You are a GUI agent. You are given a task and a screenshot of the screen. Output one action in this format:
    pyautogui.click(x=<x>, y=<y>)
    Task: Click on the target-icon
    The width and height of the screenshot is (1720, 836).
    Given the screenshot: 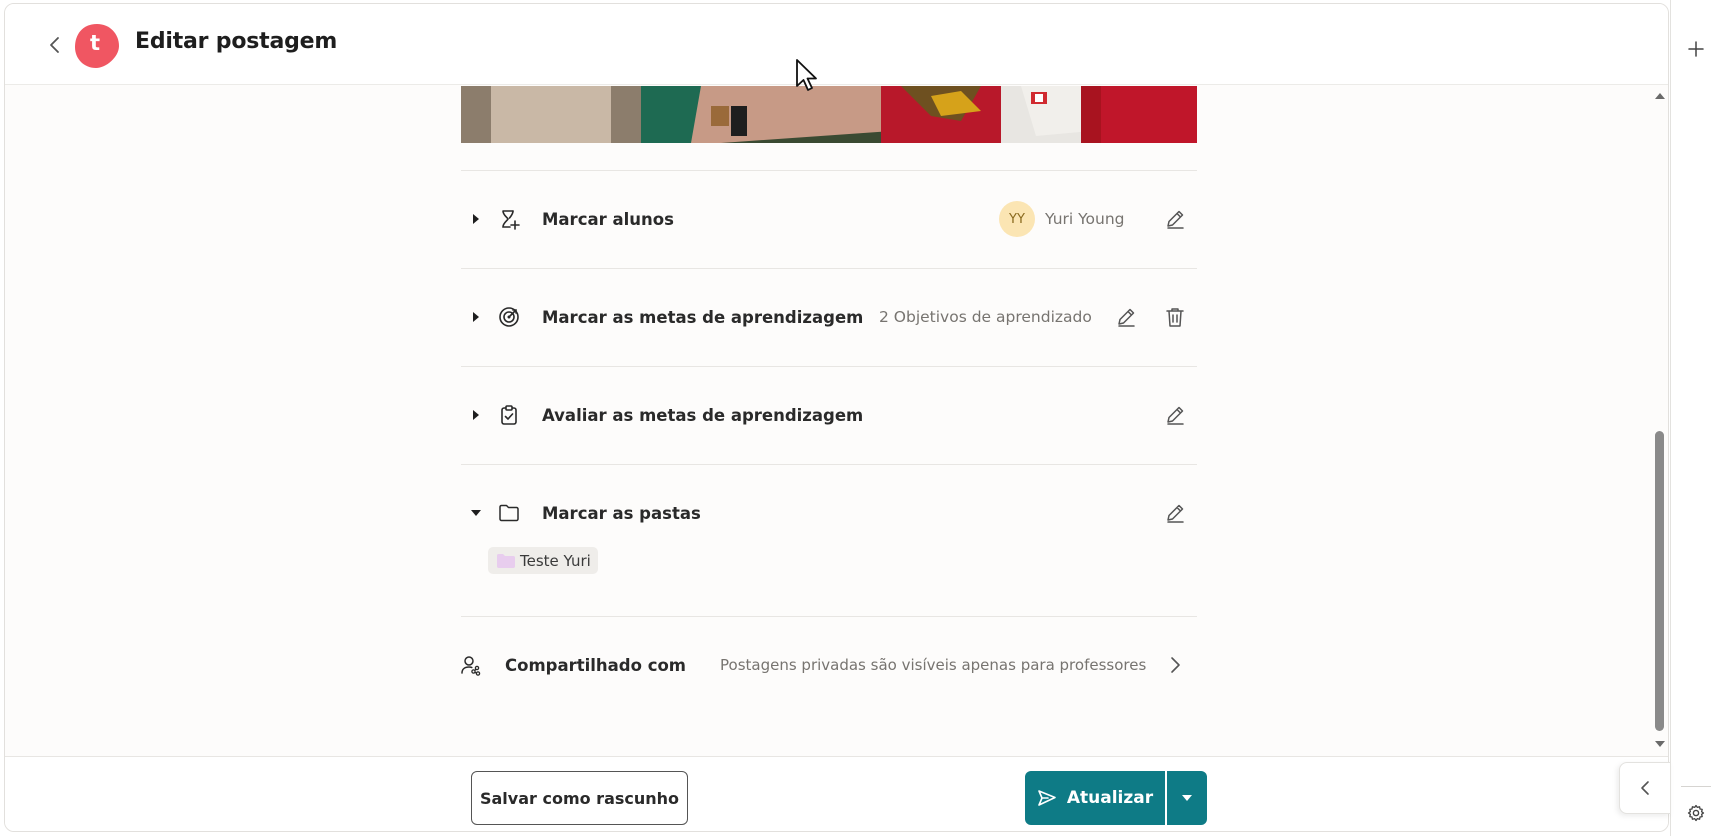 What is the action you would take?
    pyautogui.click(x=509, y=317)
    